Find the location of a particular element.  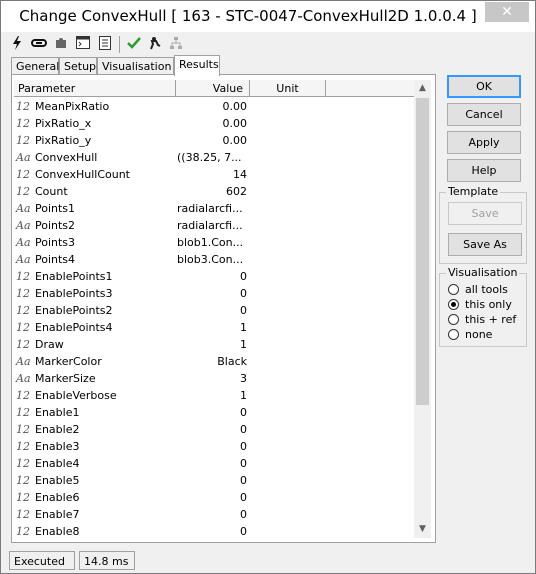

run-icon is located at coordinates (155, 44).